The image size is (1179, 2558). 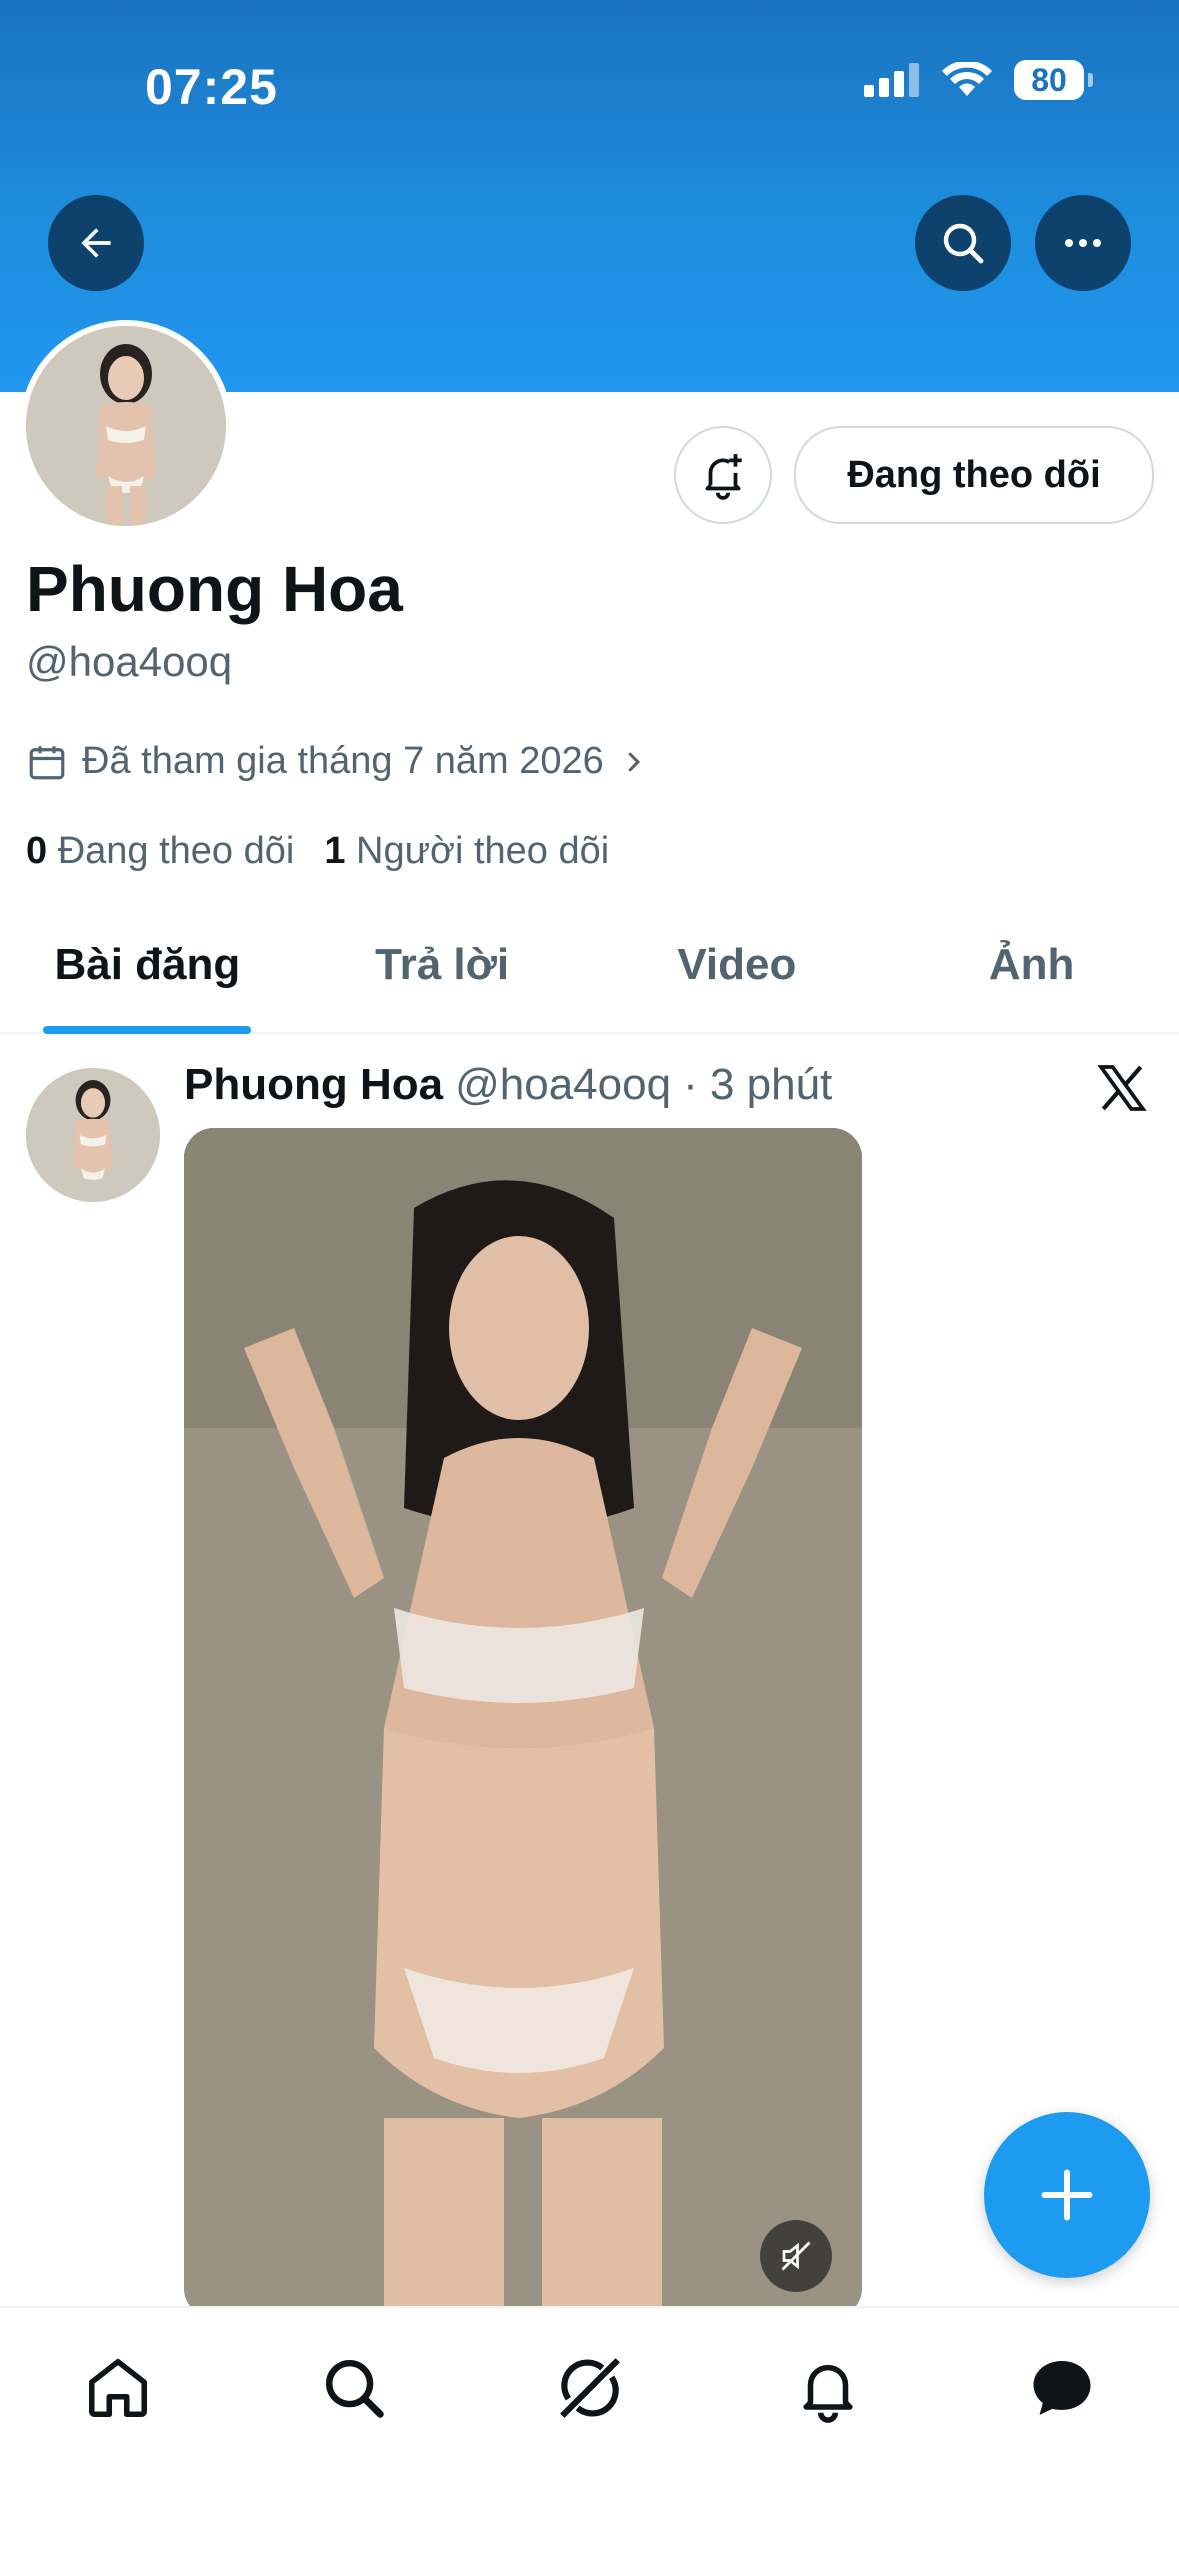 I want to click on more-icon, so click(x=1083, y=243).